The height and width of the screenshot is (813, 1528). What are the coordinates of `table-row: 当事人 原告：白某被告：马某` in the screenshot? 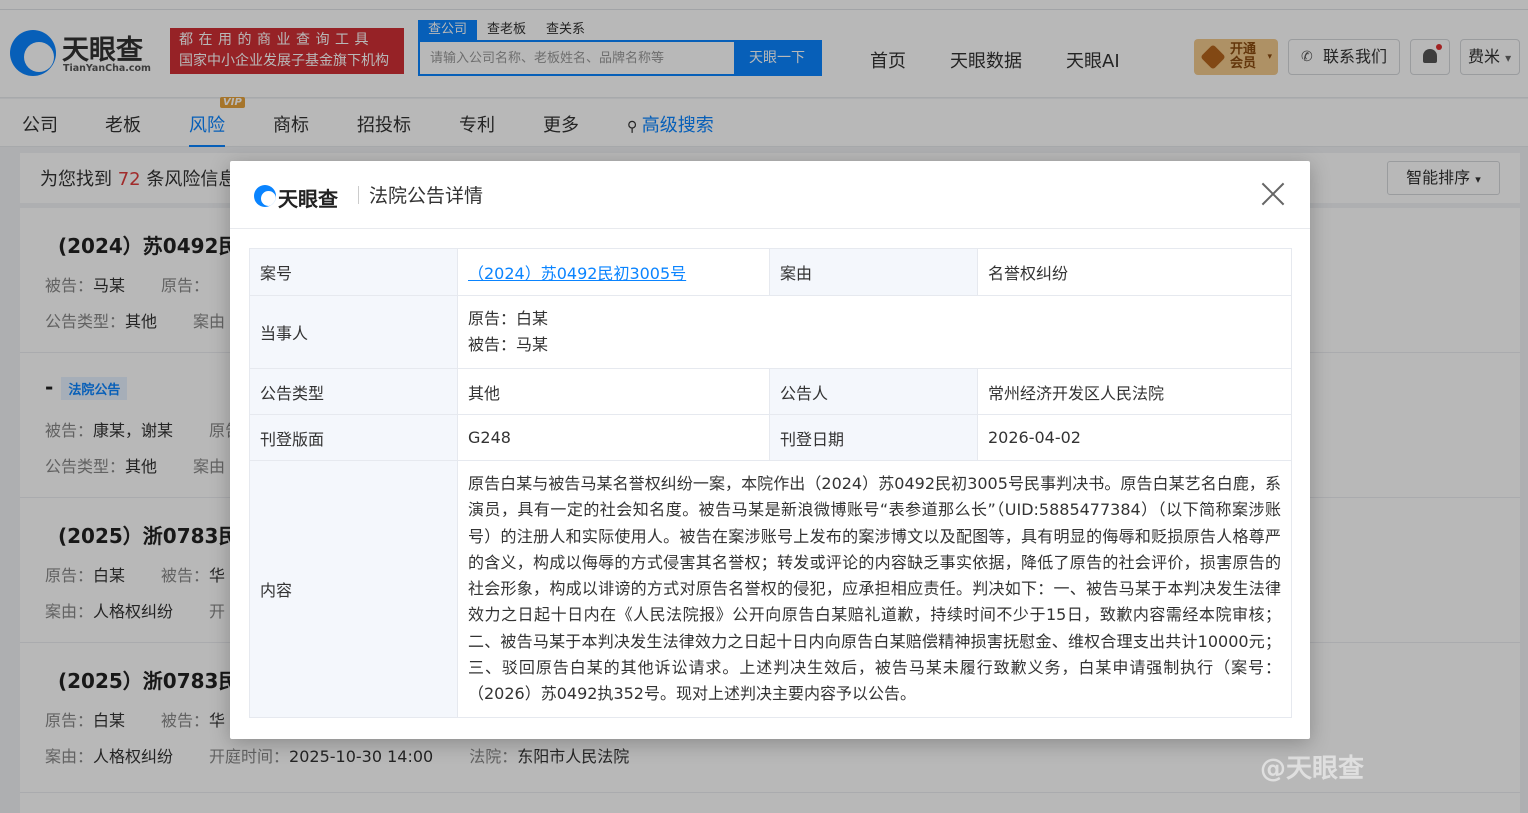 It's located at (770, 332).